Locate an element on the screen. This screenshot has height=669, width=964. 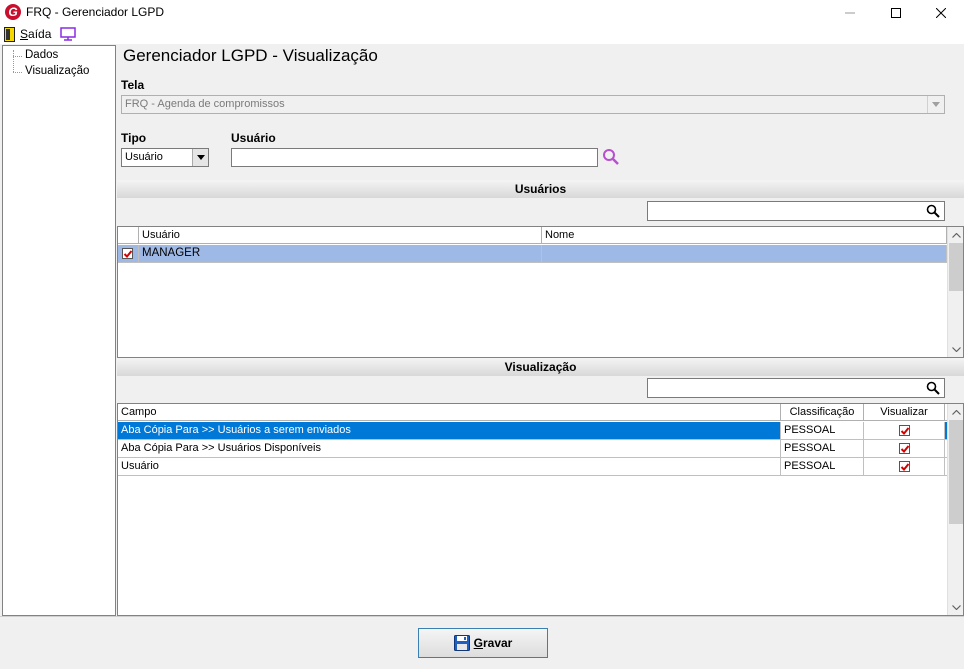
column-header-usuario: Usuário is located at coordinates (340, 235).